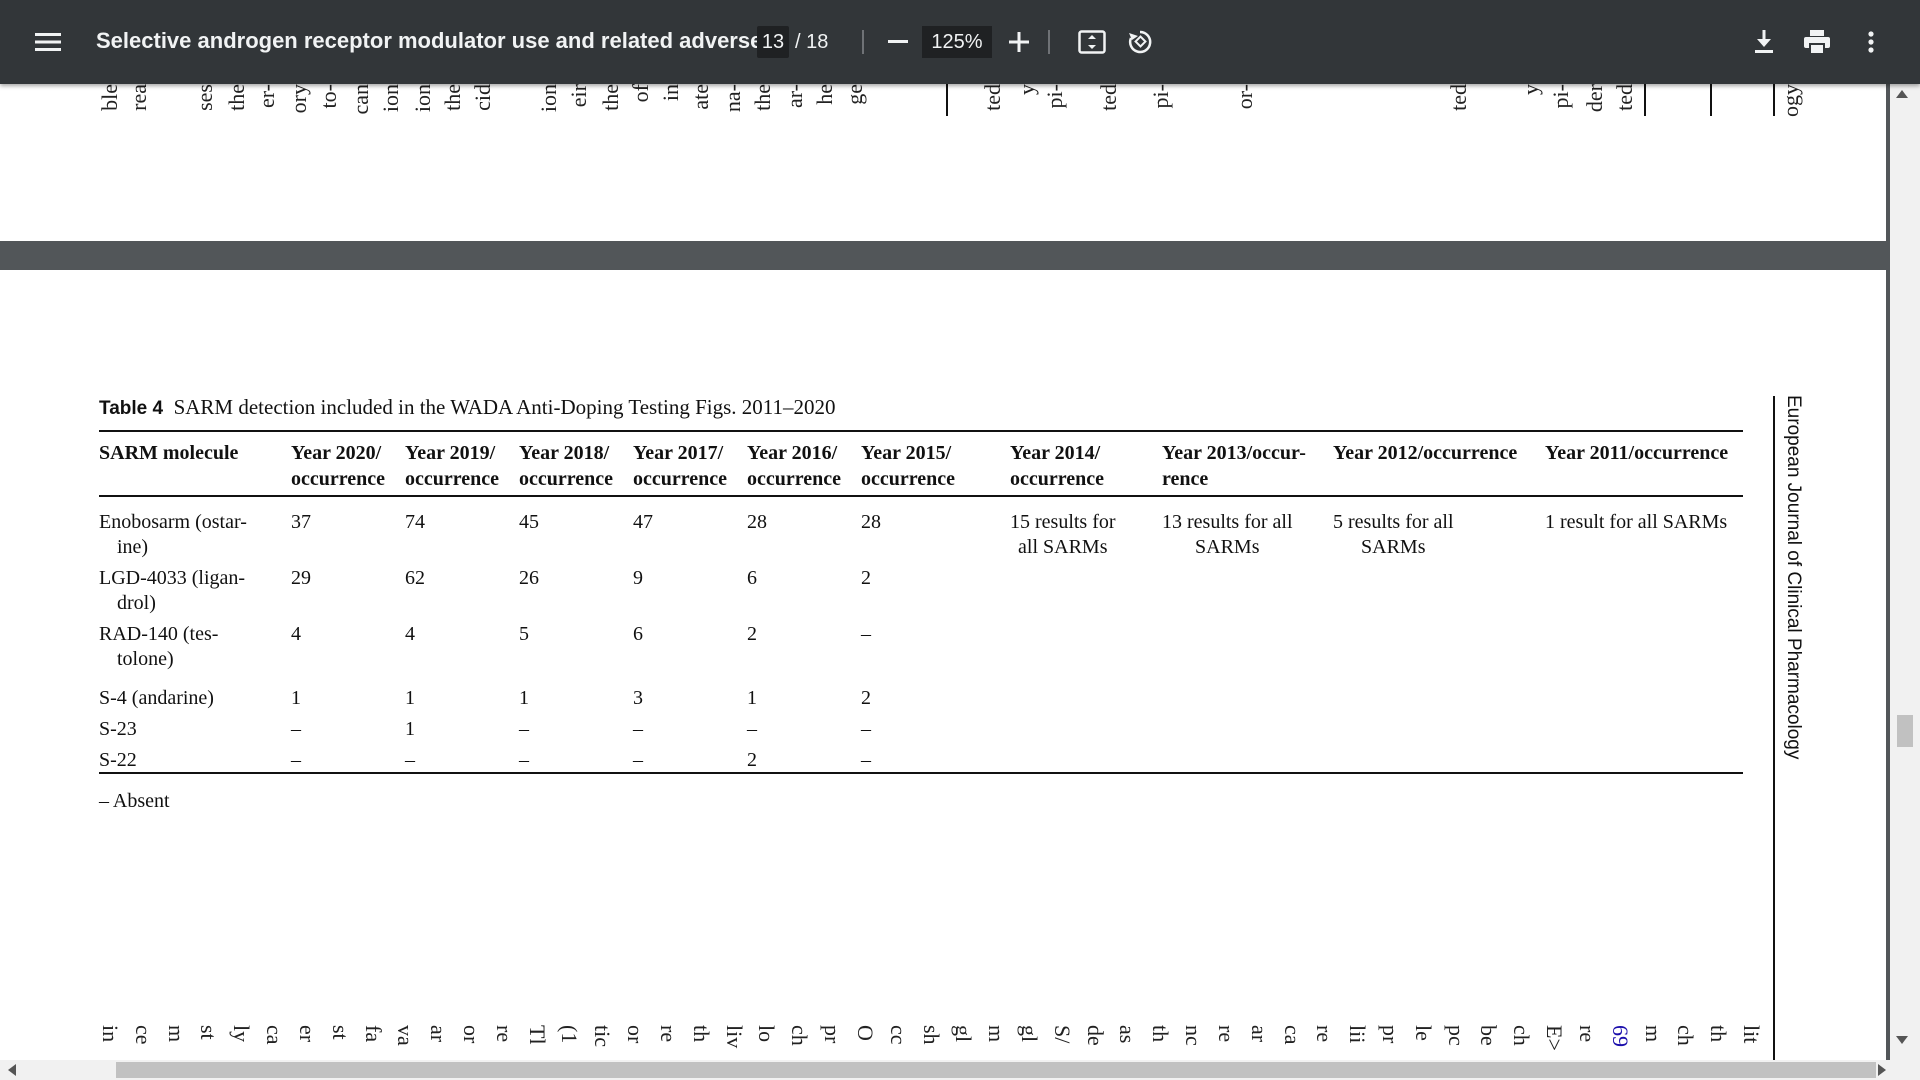 The height and width of the screenshot is (1080, 1920). I want to click on rotated-text-fragment: to-, so click(328, 96).